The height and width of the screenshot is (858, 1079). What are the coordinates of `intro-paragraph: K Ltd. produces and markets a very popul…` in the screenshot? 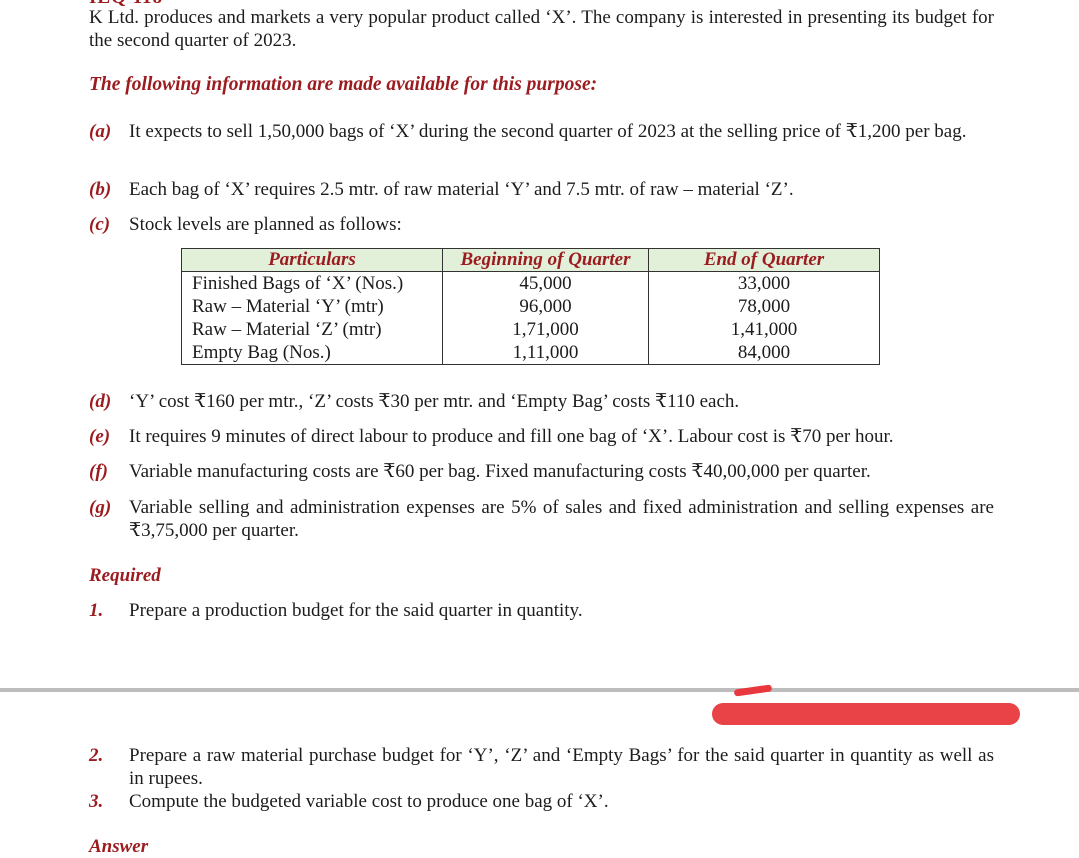 It's located at (541, 29).